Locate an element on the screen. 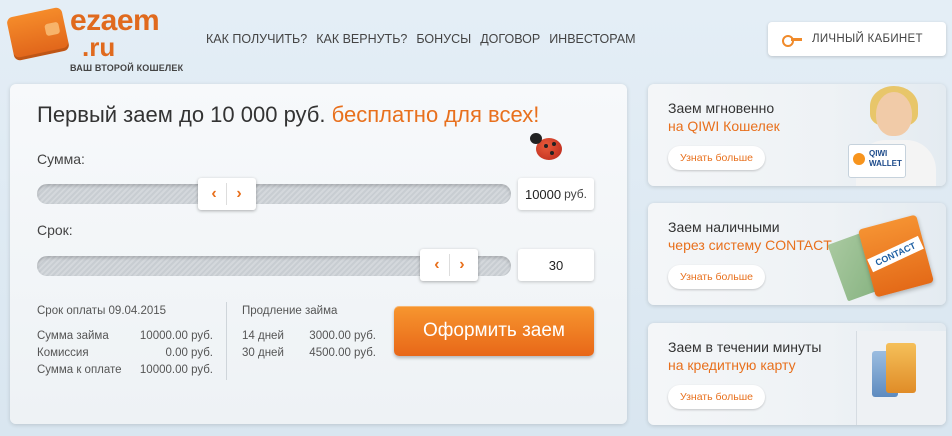  promo-image-woman: QIWI WALLET is located at coordinates (886, 135).